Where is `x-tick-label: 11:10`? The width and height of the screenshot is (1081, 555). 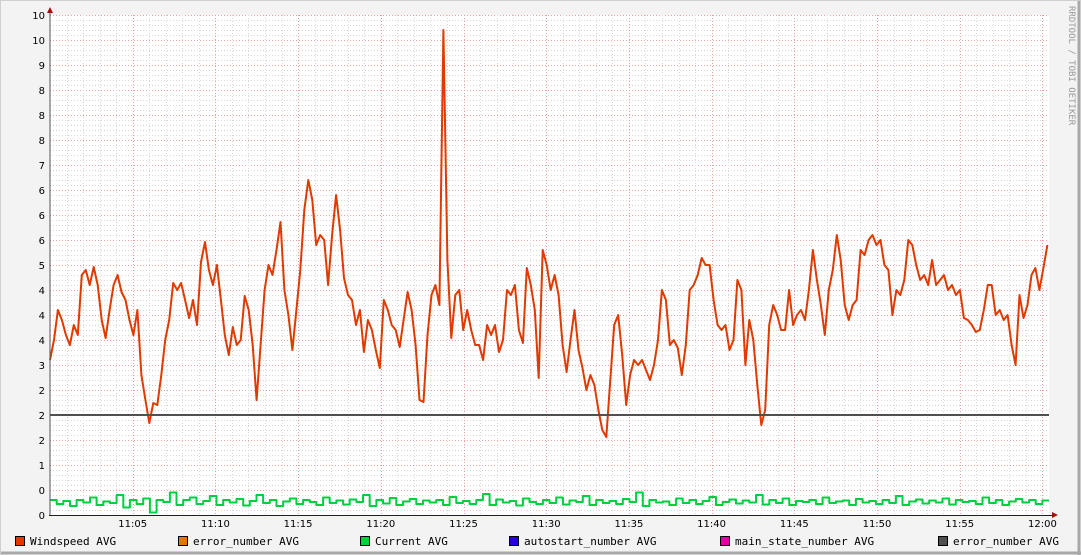 x-tick-label: 11:10 is located at coordinates (215, 524).